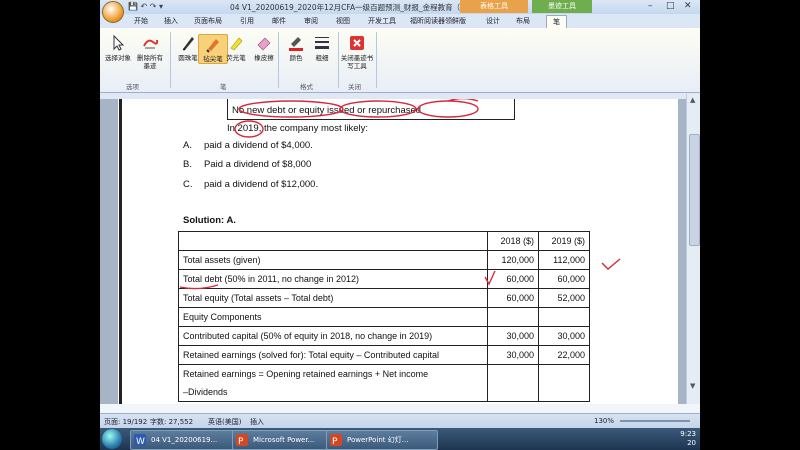 The height and width of the screenshot is (450, 800). What do you see at coordinates (291, 109) in the screenshot?
I see `ink-circle-debt` at bounding box center [291, 109].